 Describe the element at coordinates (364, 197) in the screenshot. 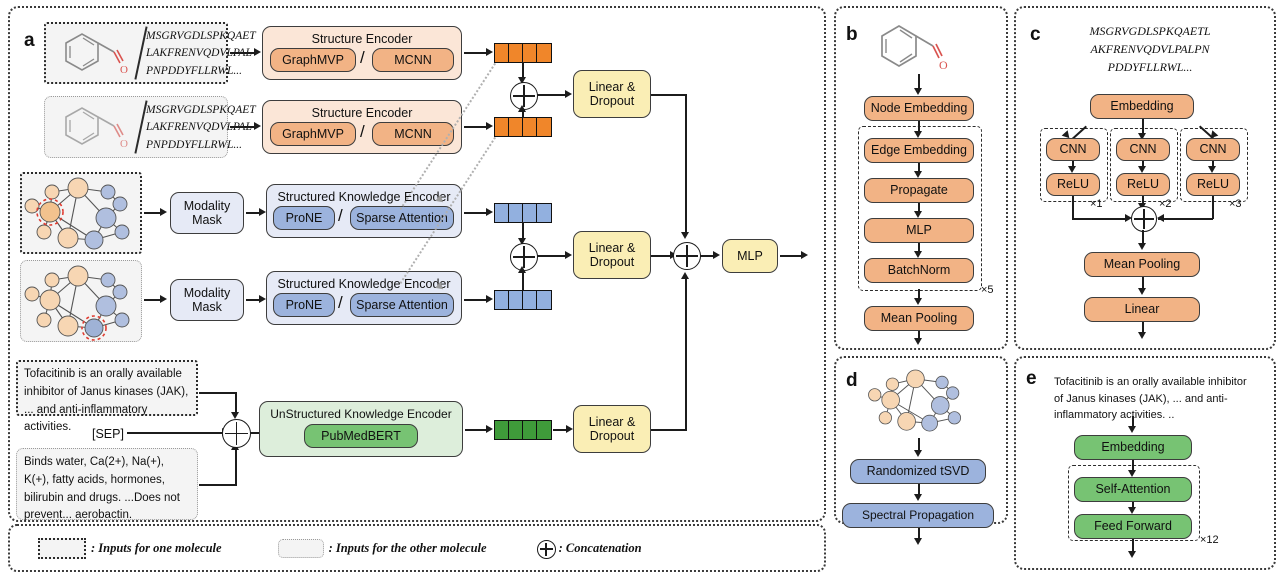

I see `structured-encoder-title: Structured Knowledge Encoder` at that location.